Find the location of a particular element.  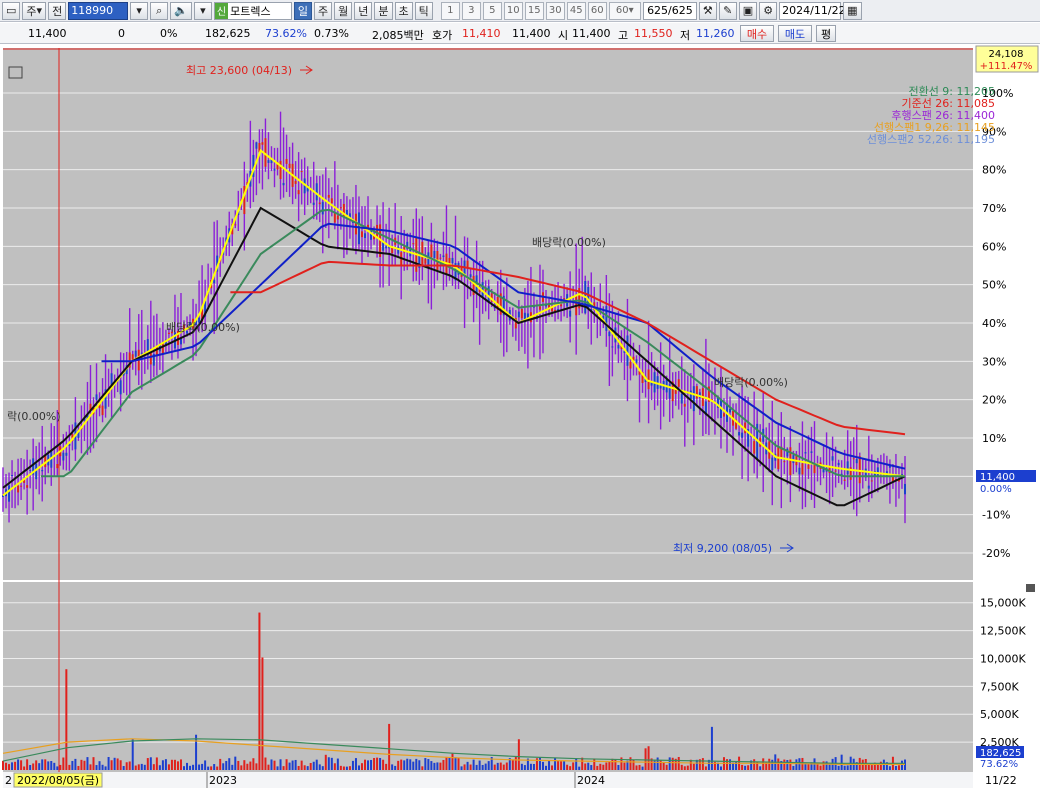

period-tab-month: 월 is located at coordinates (343, 10).